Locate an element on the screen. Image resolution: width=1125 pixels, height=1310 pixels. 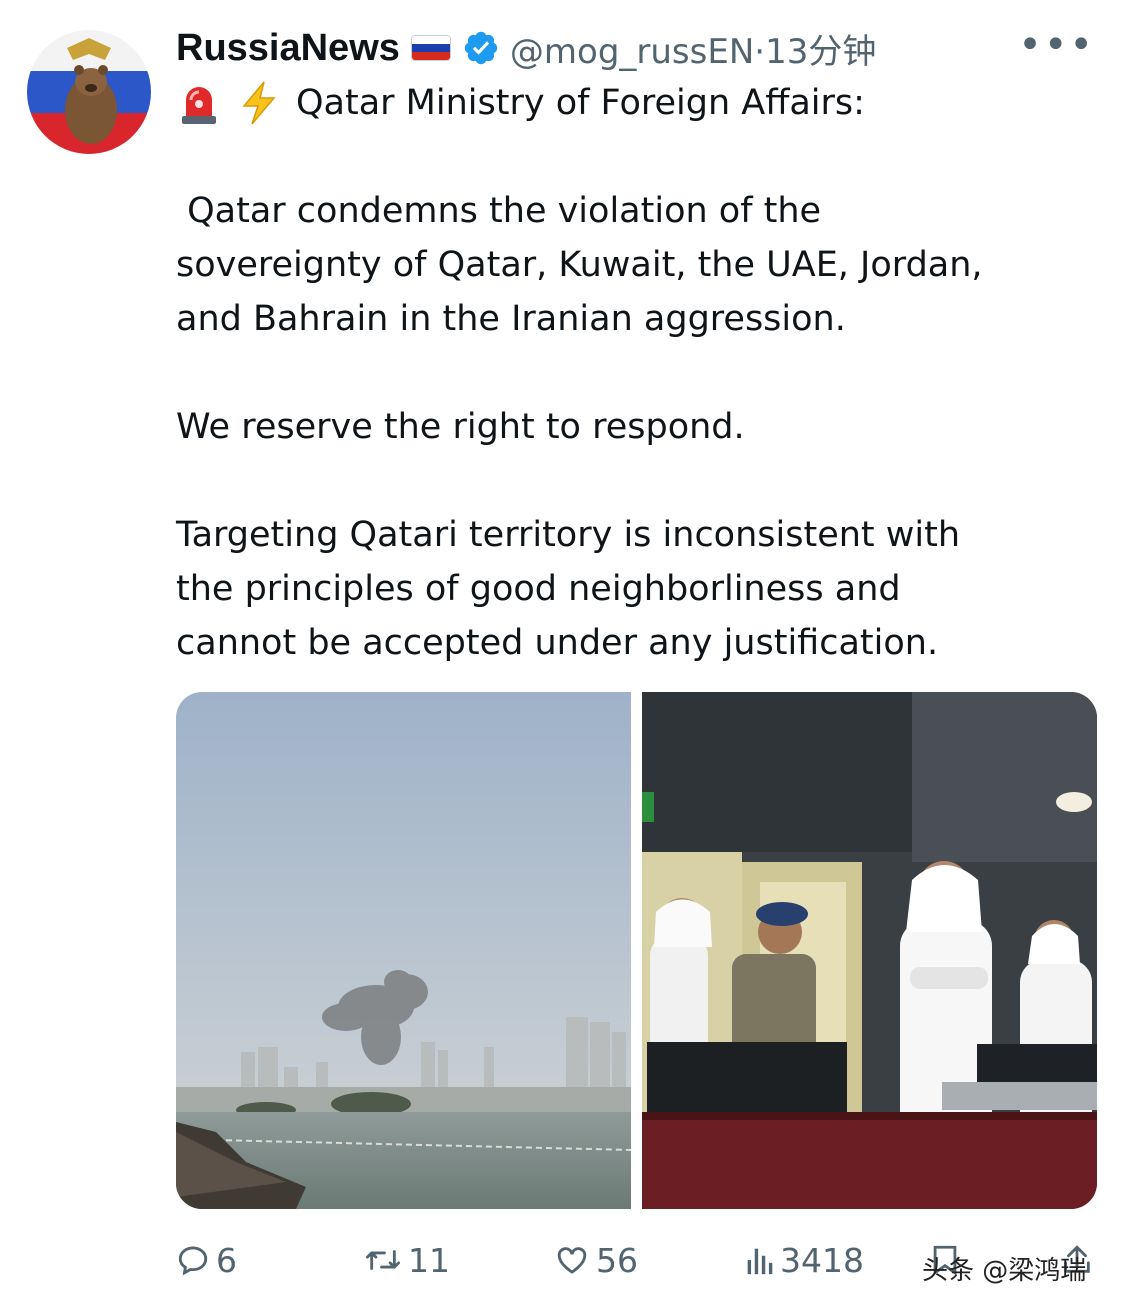
like-button: 56 is located at coordinates (596, 1260).